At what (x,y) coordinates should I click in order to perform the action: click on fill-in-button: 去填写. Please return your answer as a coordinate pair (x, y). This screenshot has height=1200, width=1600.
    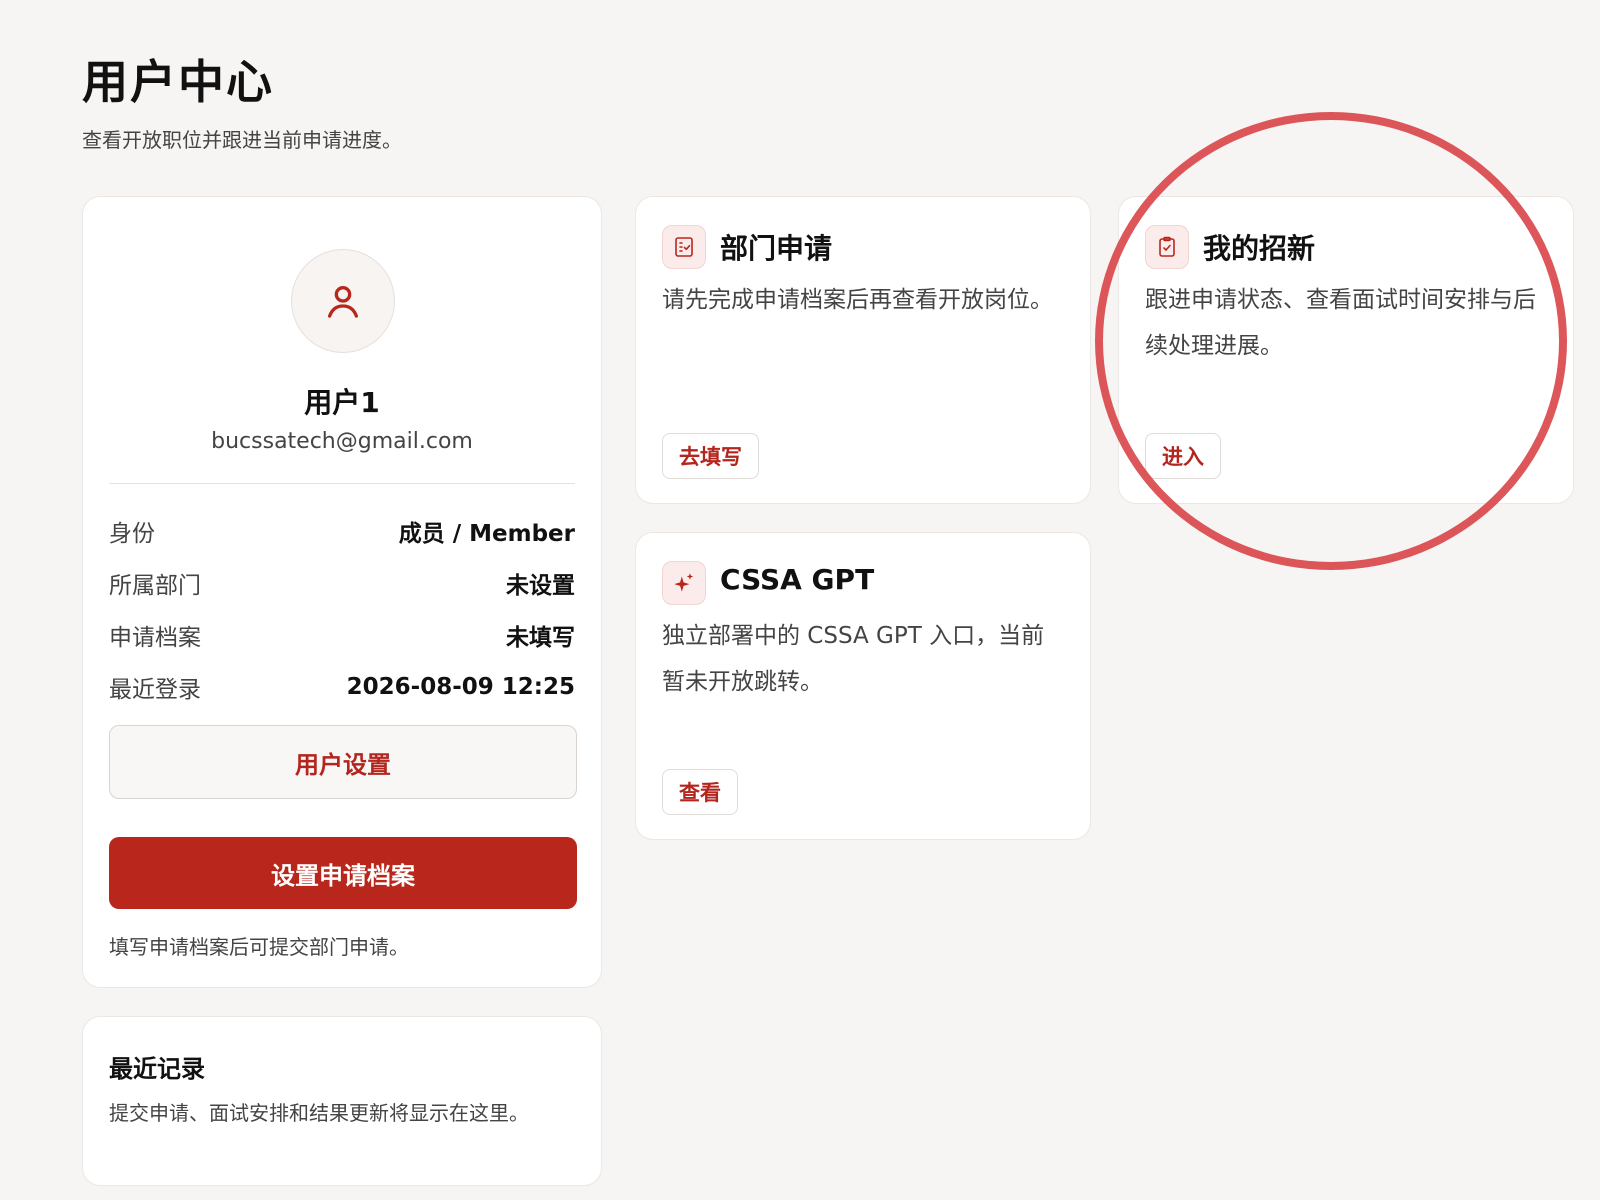
    Looking at the image, I should click on (710, 456).